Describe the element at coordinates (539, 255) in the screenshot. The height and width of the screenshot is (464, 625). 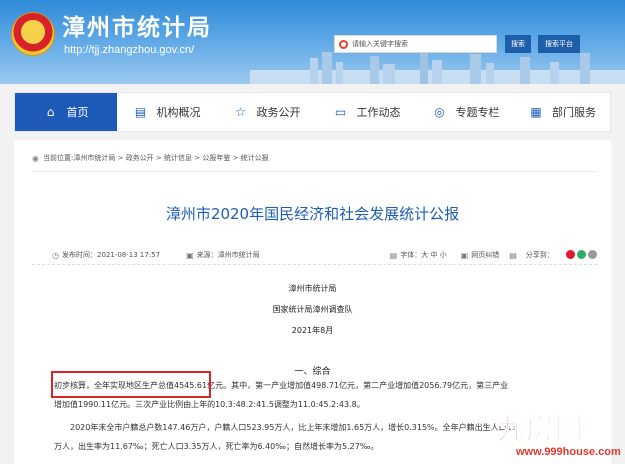
I see `share-label: 分享到：` at that location.